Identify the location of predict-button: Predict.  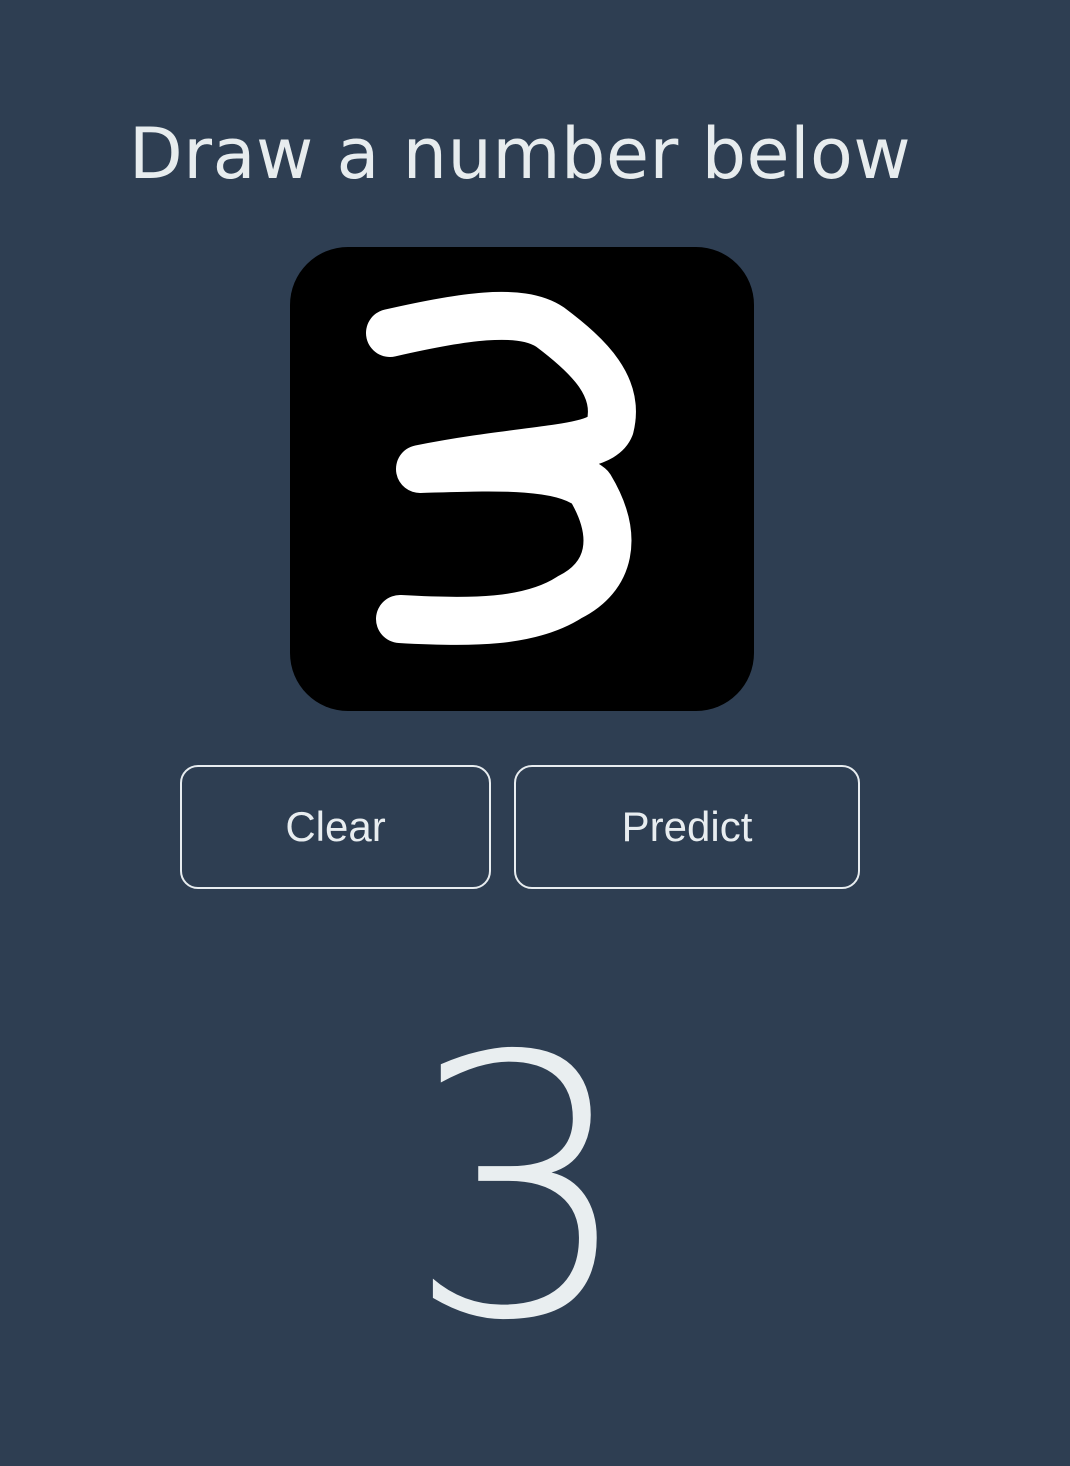
(687, 827).